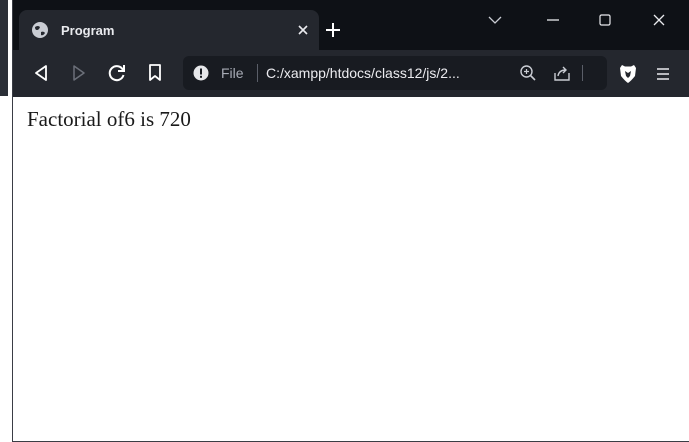 The height and width of the screenshot is (442, 689). I want to click on background-window-edge, so click(4, 48).